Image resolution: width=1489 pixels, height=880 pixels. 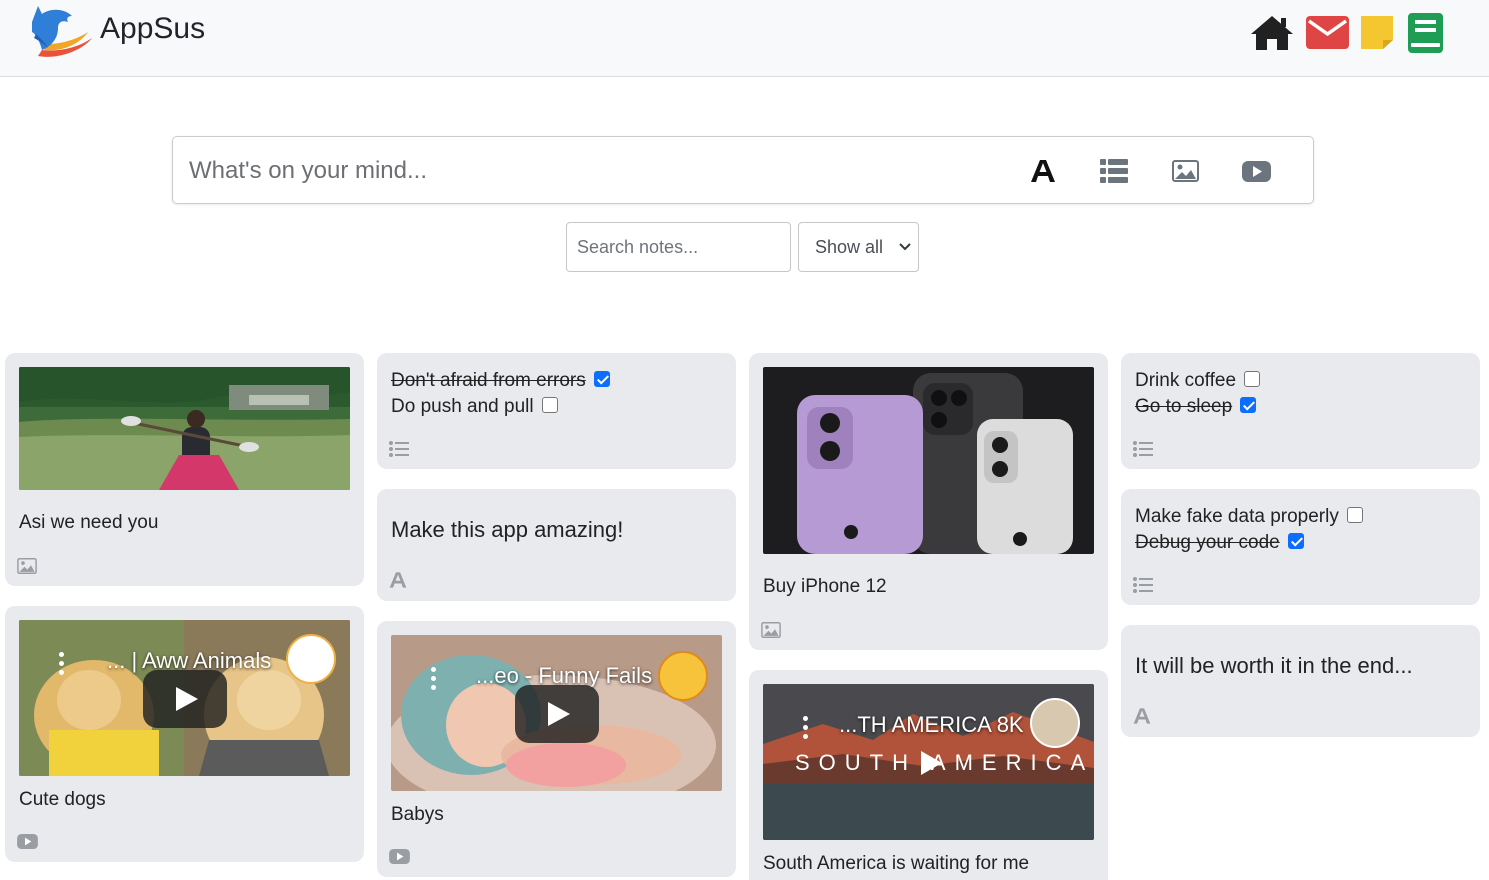 What do you see at coordinates (417, 814) in the screenshot?
I see `note-label: Babys` at bounding box center [417, 814].